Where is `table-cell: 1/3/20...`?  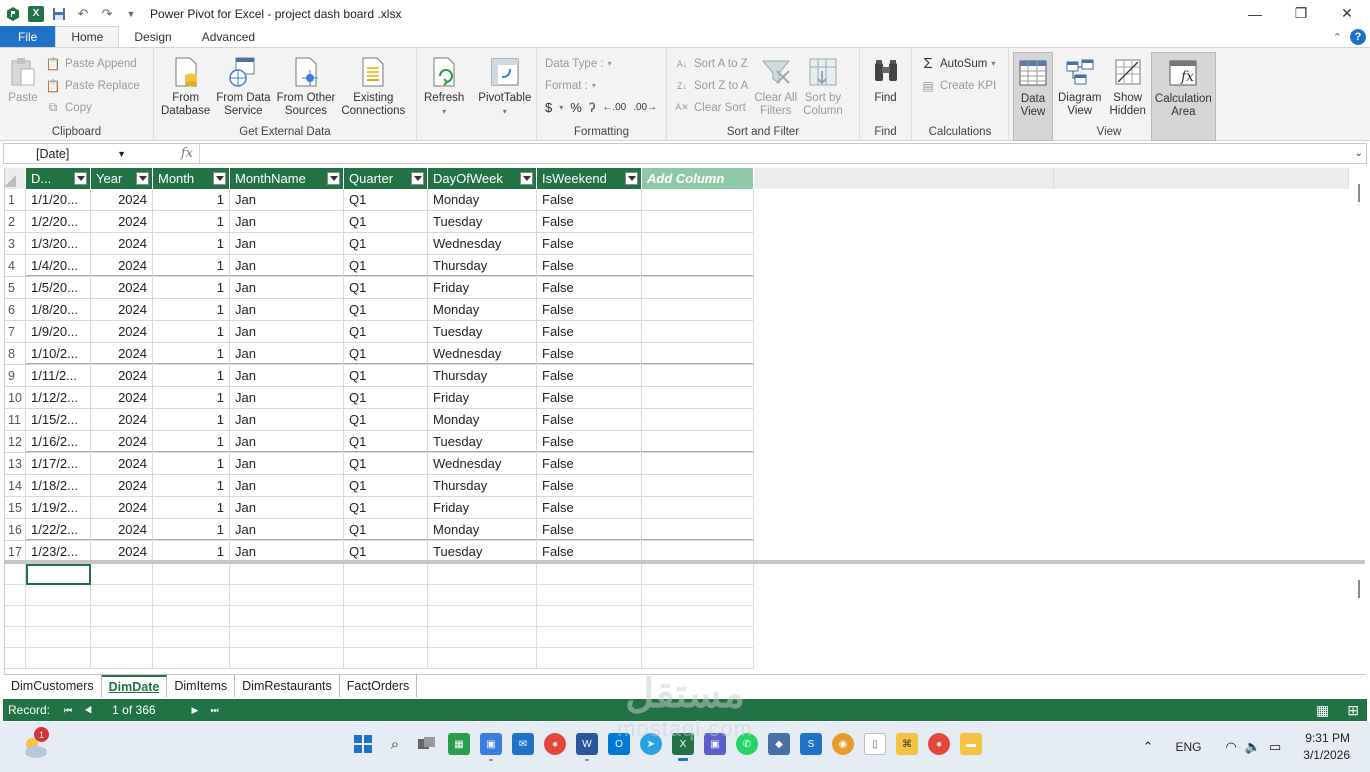 table-cell: 1/3/20... is located at coordinates (58, 244).